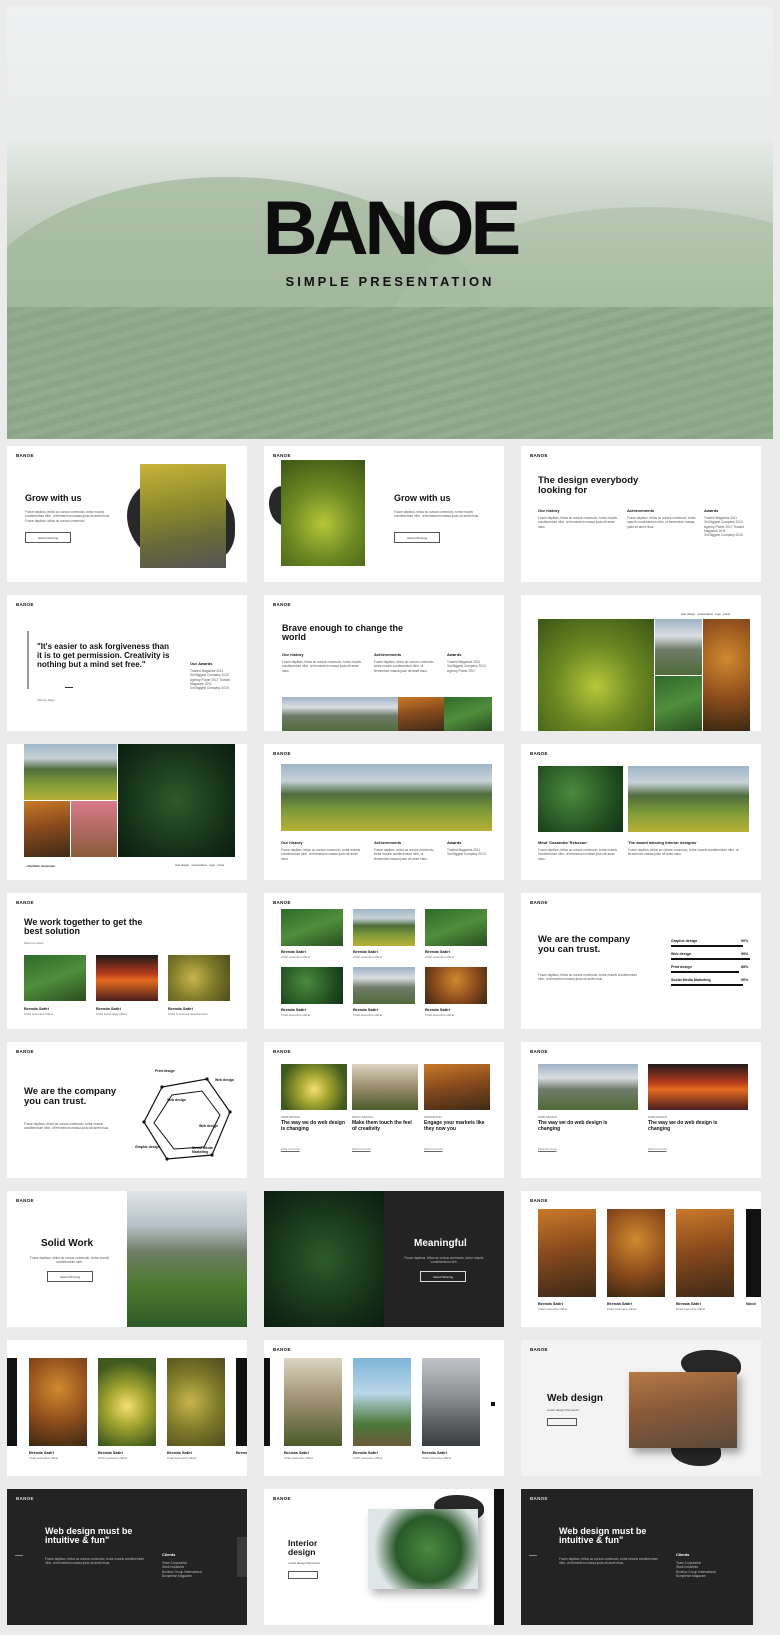 This screenshot has height=1635, width=780. What do you see at coordinates (711, 510) in the screenshot?
I see `col-head: Awards` at bounding box center [711, 510].